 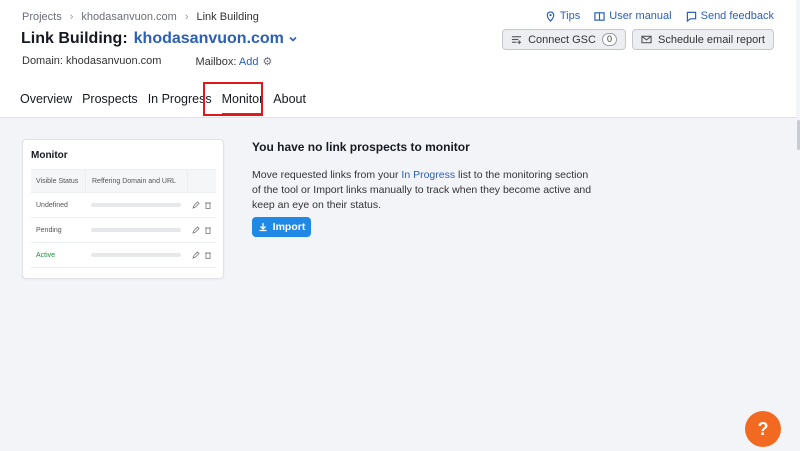 I want to click on domain-selector: khodasanvuon.com, so click(x=216, y=39).